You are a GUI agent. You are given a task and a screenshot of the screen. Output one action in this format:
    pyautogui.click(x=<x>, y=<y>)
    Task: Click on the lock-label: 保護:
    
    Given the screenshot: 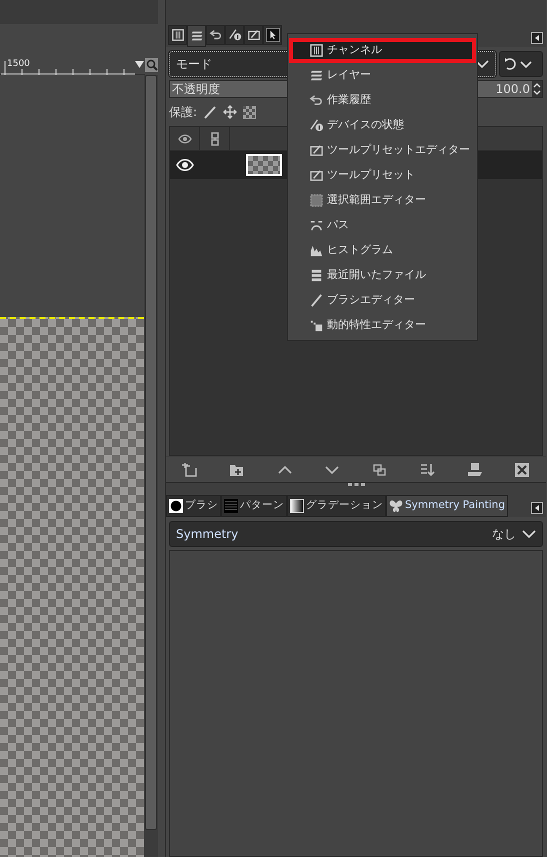 What is the action you would take?
    pyautogui.click(x=183, y=112)
    